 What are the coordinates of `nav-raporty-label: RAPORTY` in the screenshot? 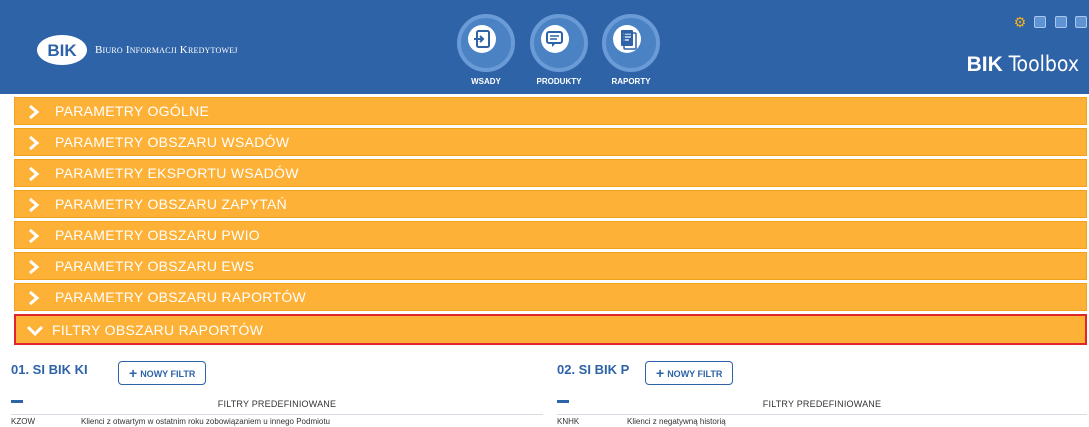 It's located at (631, 81).